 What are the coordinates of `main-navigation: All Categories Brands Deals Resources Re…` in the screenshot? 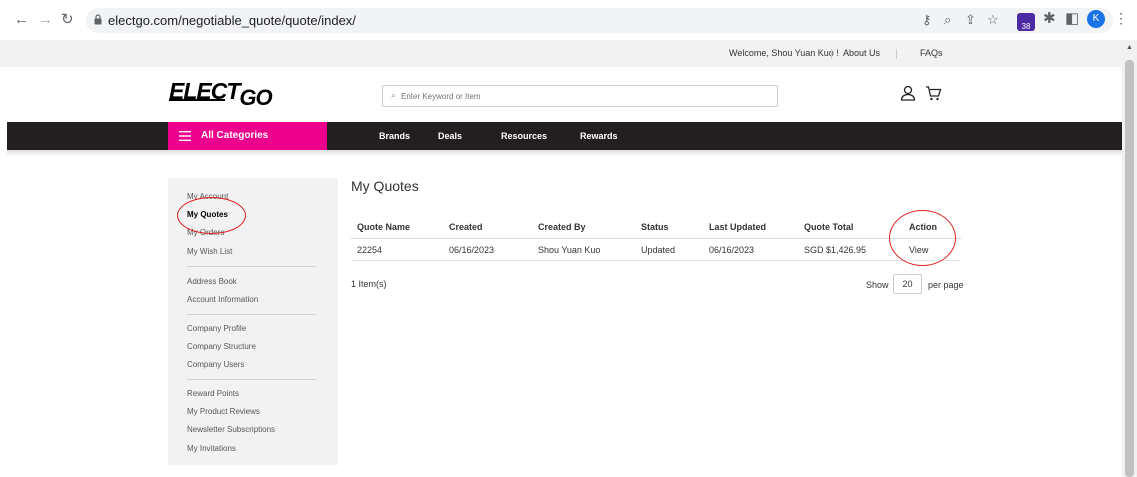 It's located at (564, 136).